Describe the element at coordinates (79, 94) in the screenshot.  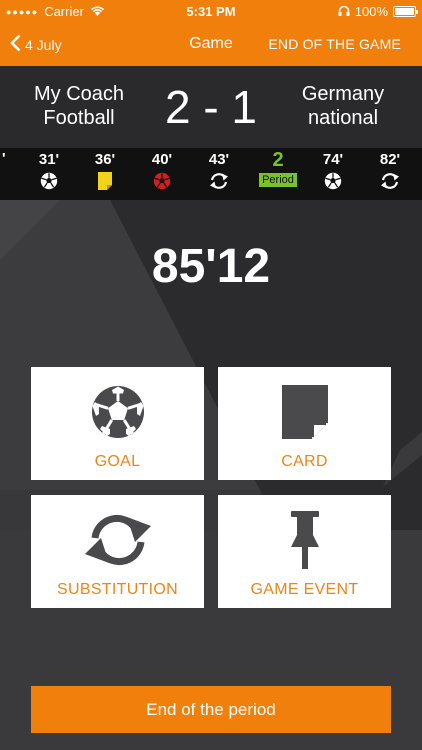
I see `home-team-line1: My Coach` at that location.